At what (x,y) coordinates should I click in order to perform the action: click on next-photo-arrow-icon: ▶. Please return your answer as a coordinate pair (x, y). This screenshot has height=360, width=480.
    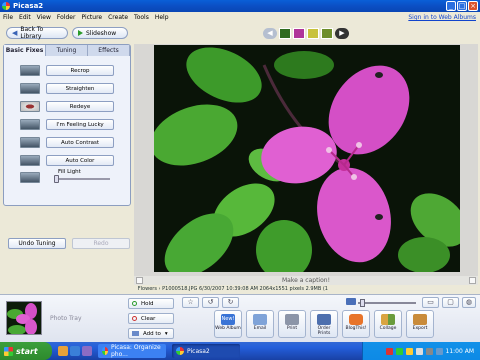
    Looking at the image, I should click on (342, 33).